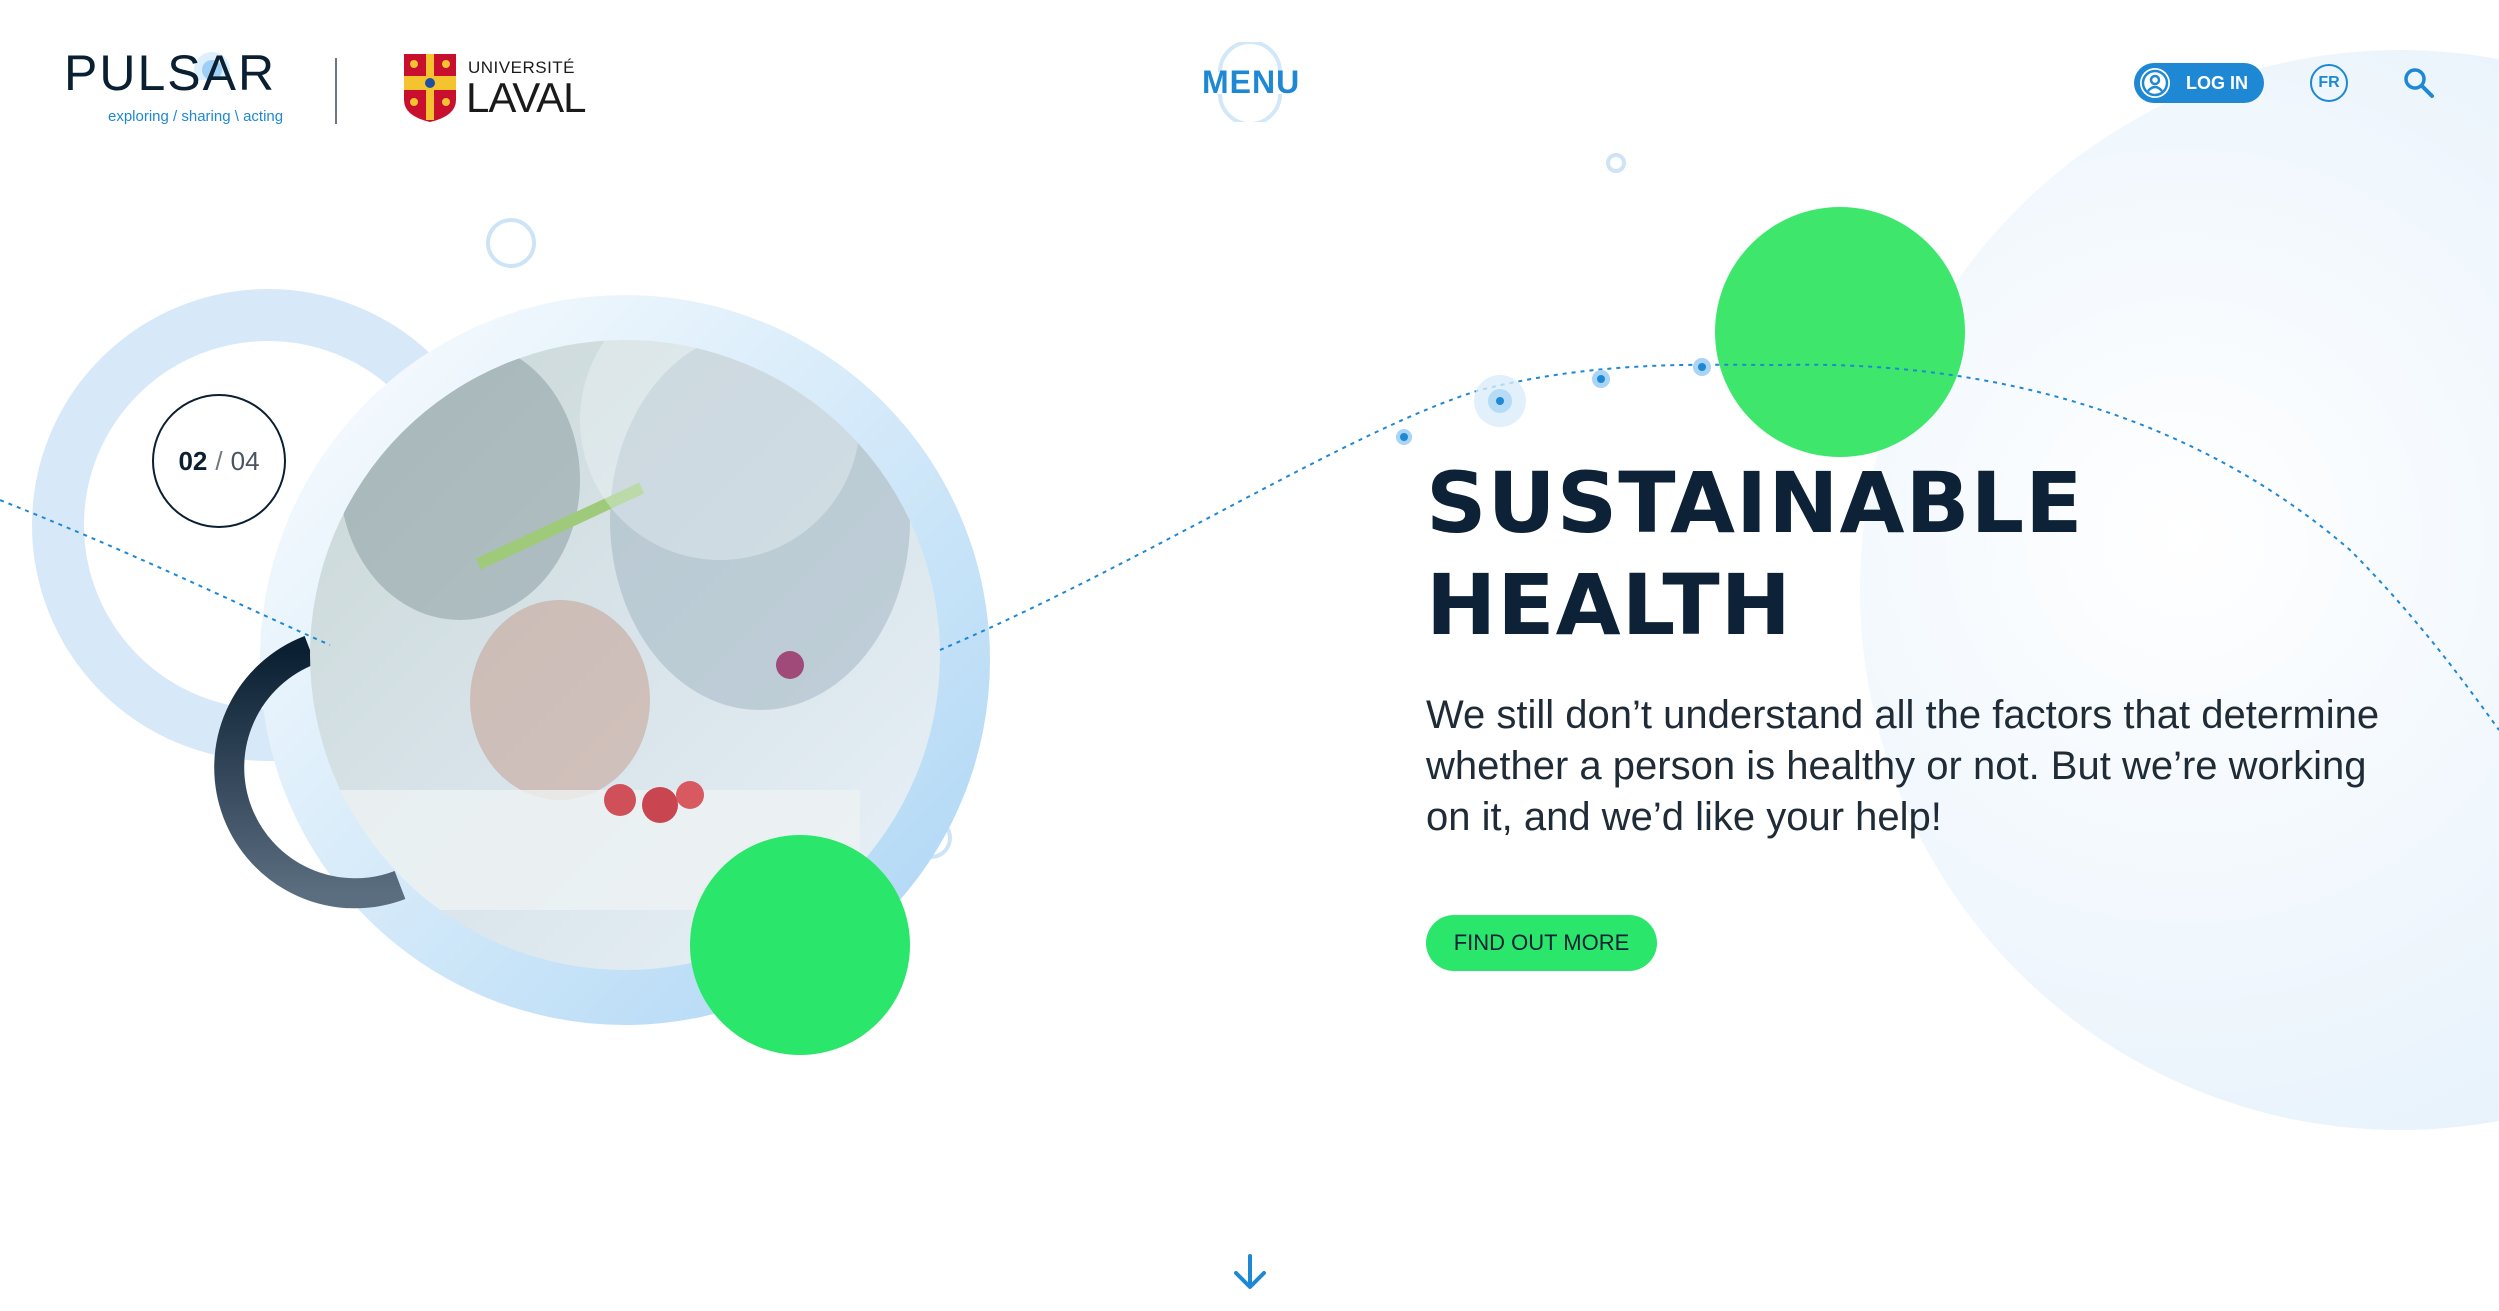 This screenshot has width=2499, height=1311. Describe the element at coordinates (2419, 83) in the screenshot. I see `search-icon` at that location.